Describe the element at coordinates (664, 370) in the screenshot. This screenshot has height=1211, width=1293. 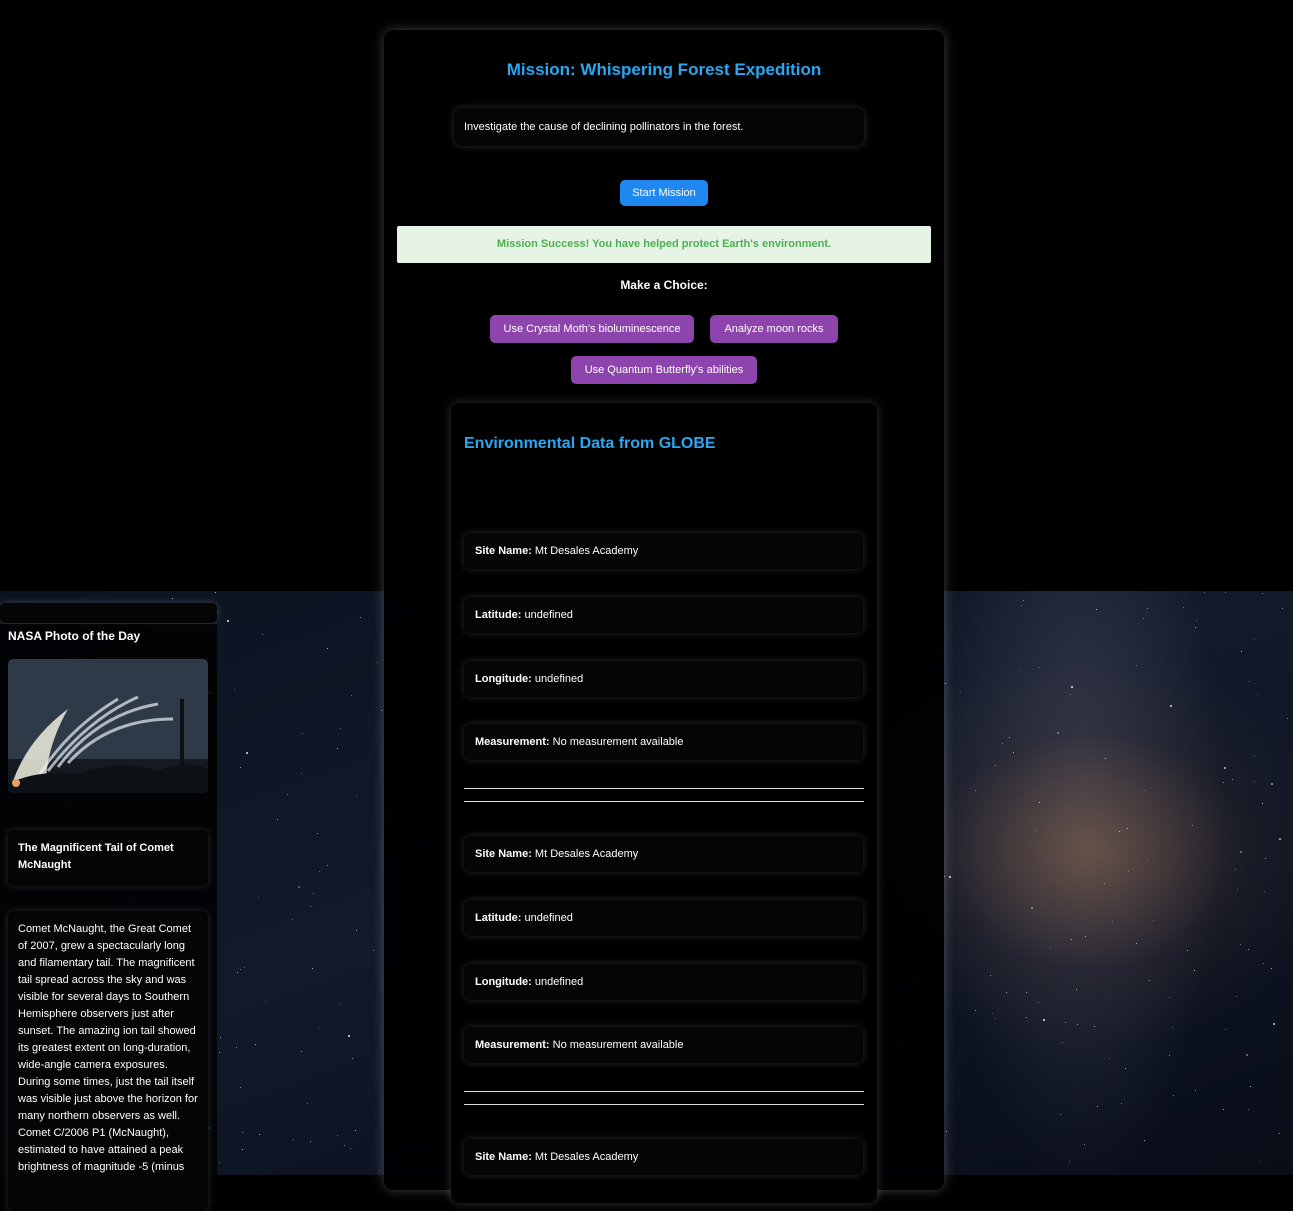
I see `choice-quantum-butterfly-button: Use Quantum Butterfly's abilities` at that location.